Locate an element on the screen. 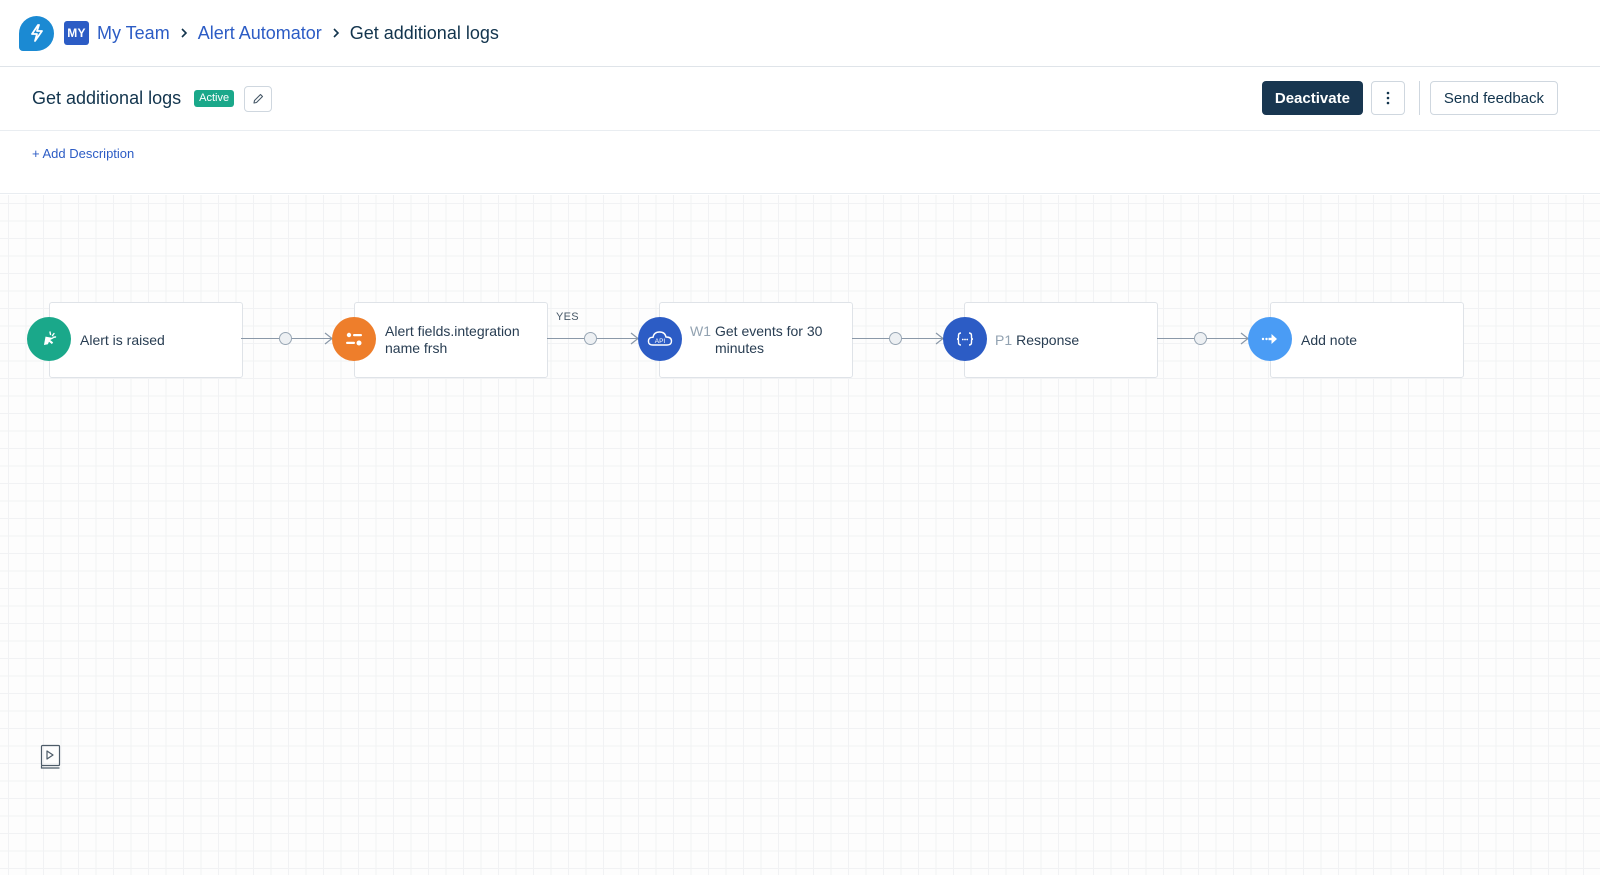 The width and height of the screenshot is (1600, 875). node-icon-webhook: API is located at coordinates (660, 339).